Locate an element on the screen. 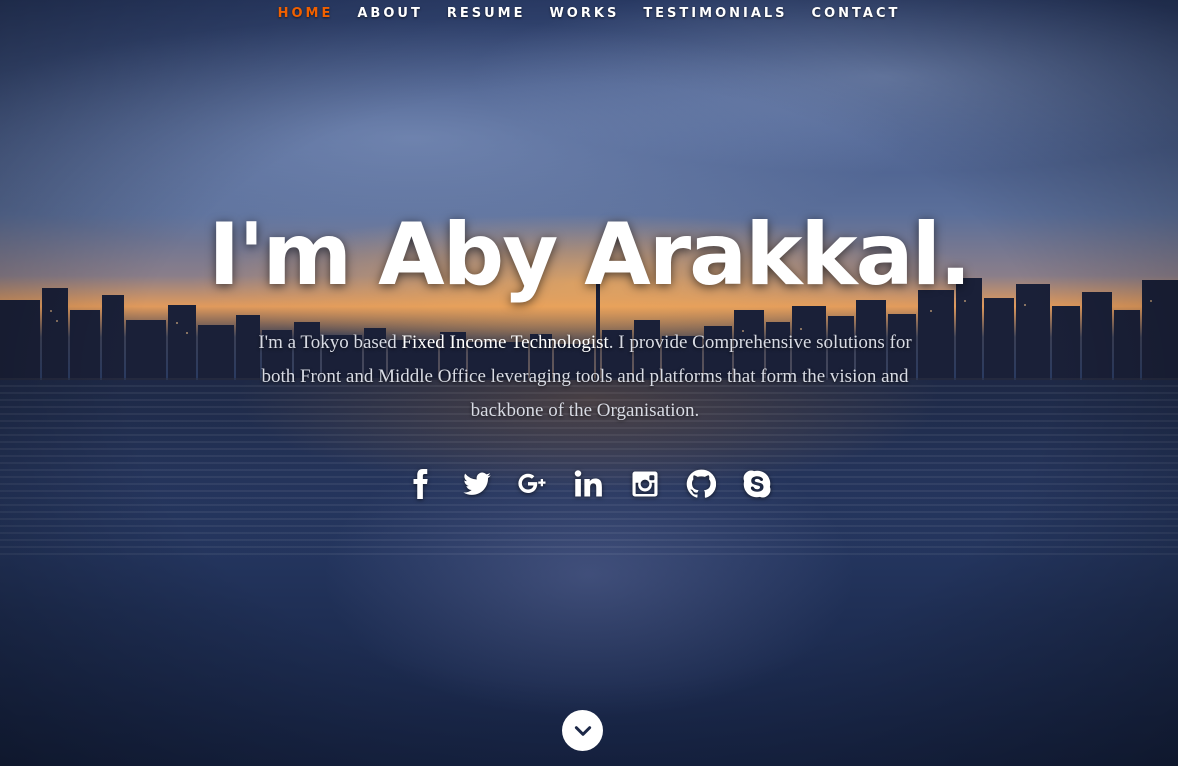 This screenshot has width=1178, height=766. twitter-icon is located at coordinates (477, 484).